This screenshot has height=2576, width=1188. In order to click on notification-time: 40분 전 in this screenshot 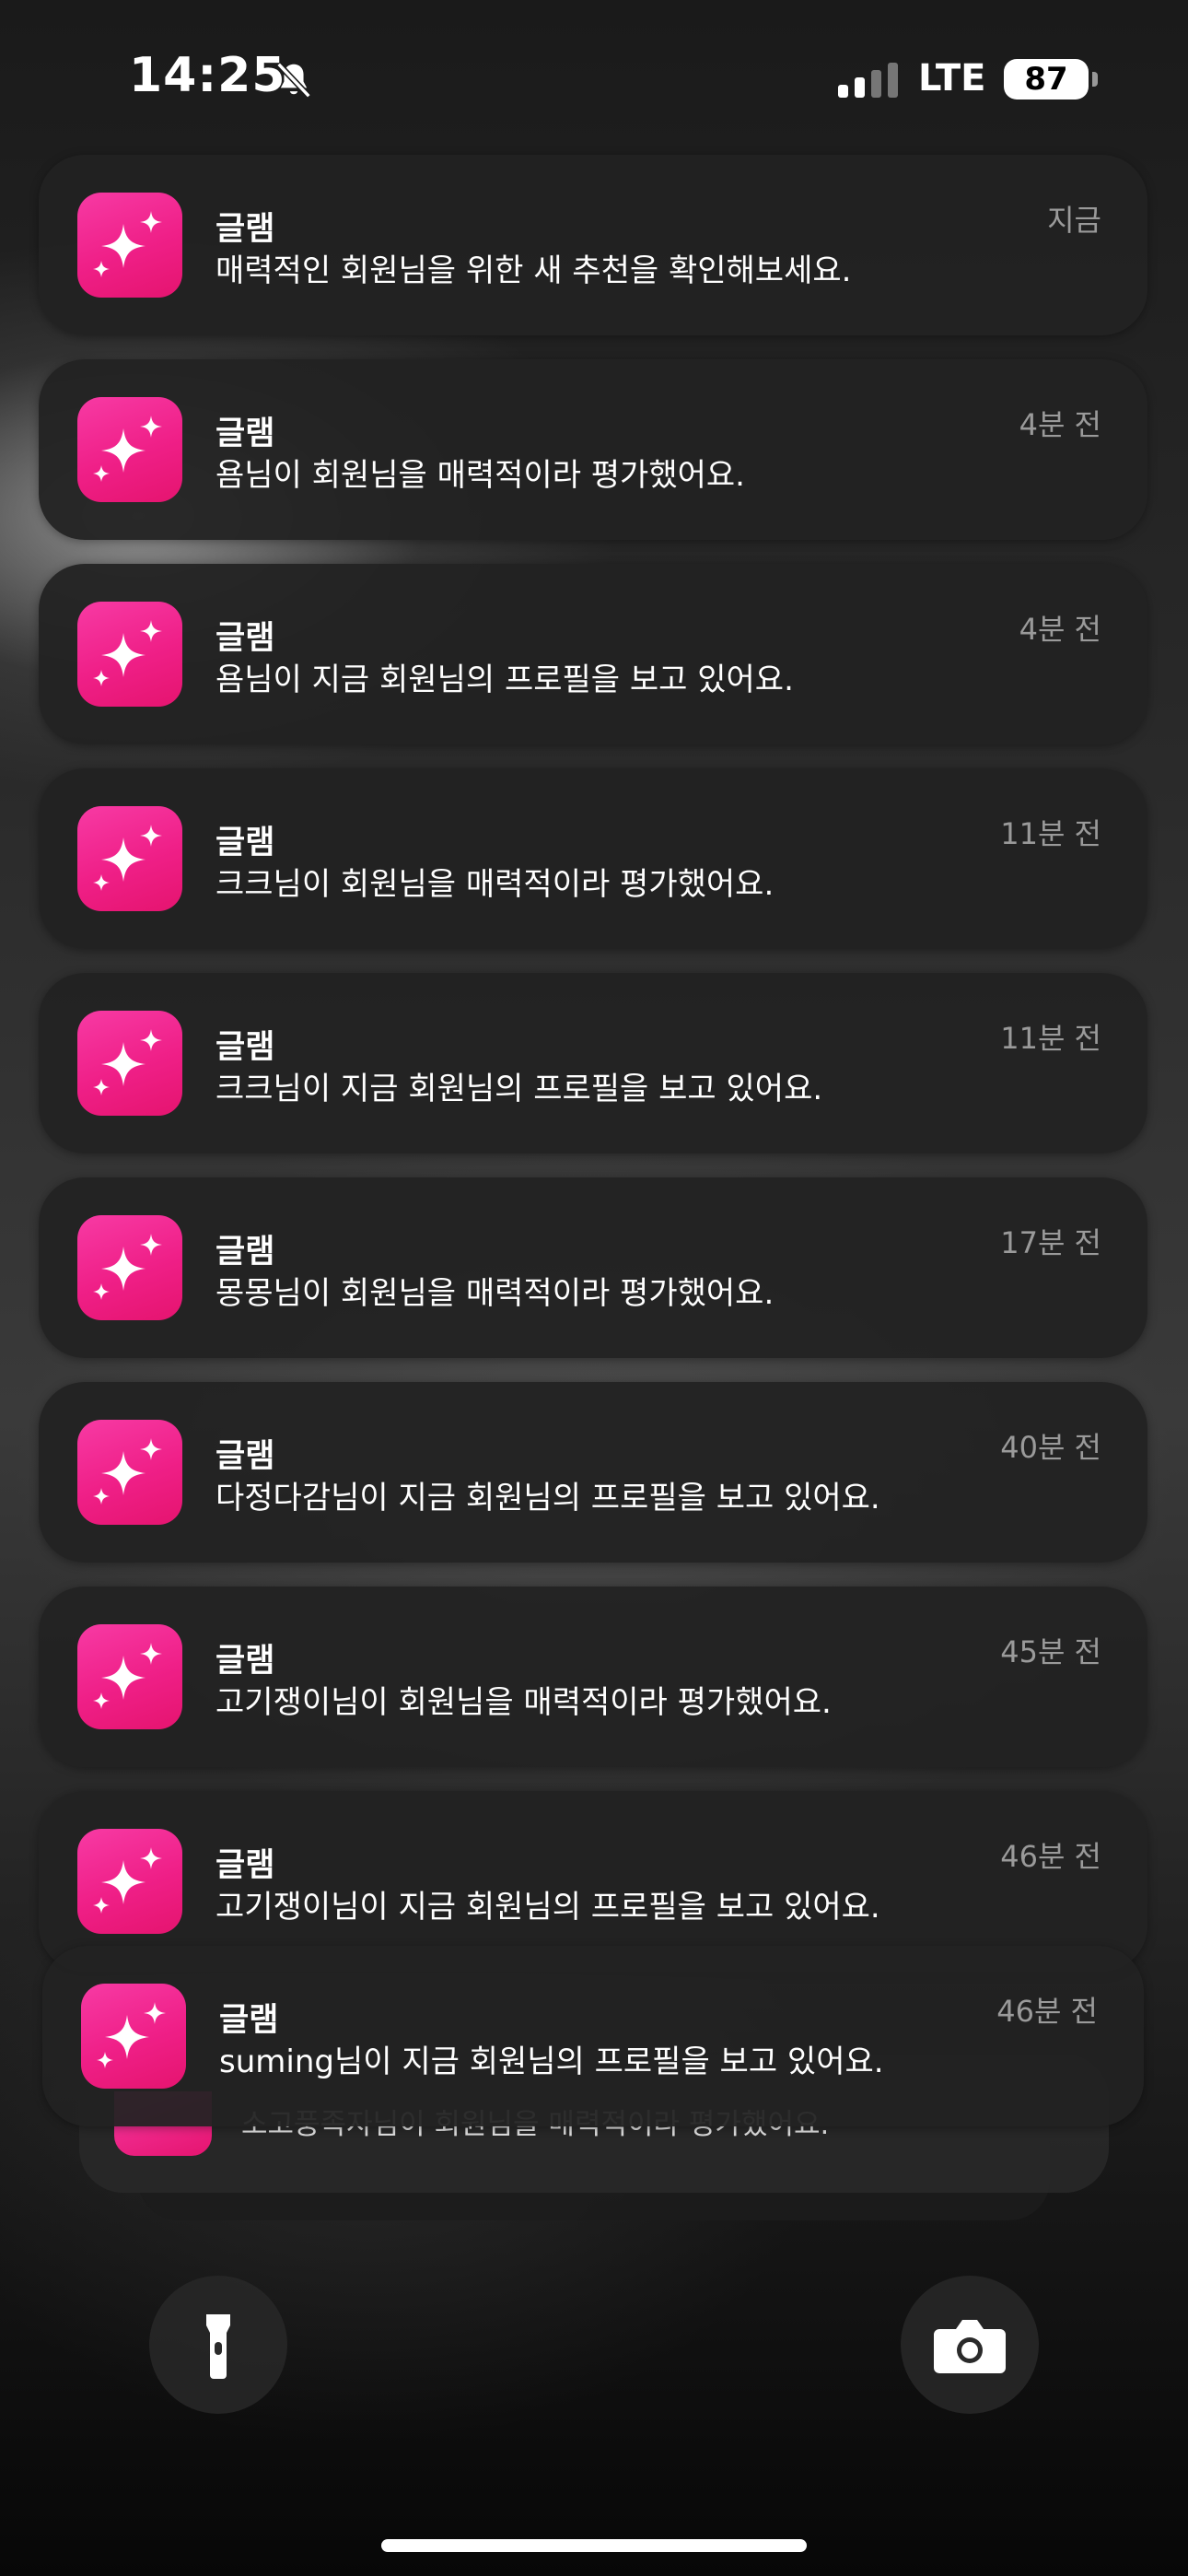, I will do `click(1050, 1447)`.